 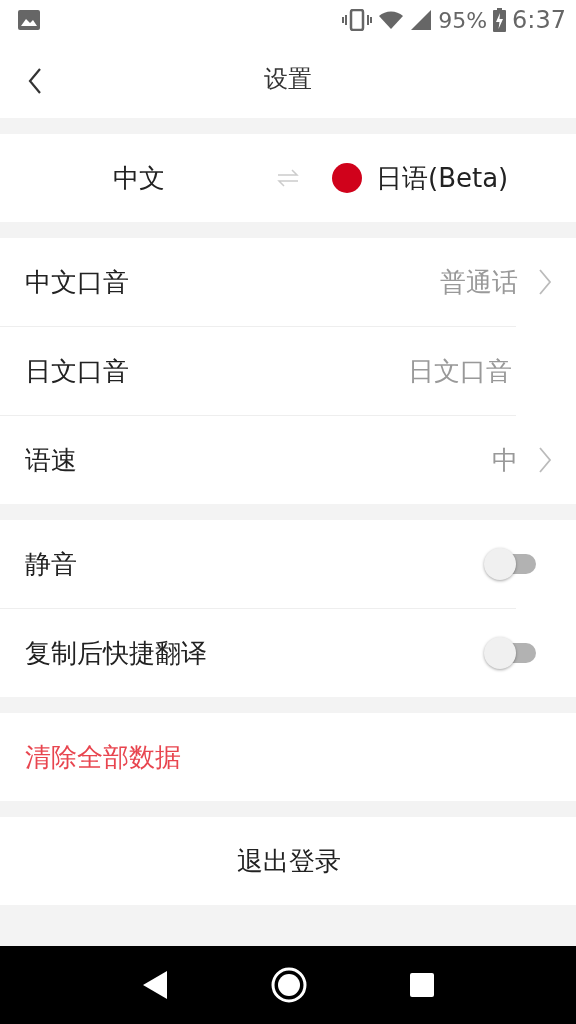 I want to click on home-nav-icon, so click(x=289, y=985).